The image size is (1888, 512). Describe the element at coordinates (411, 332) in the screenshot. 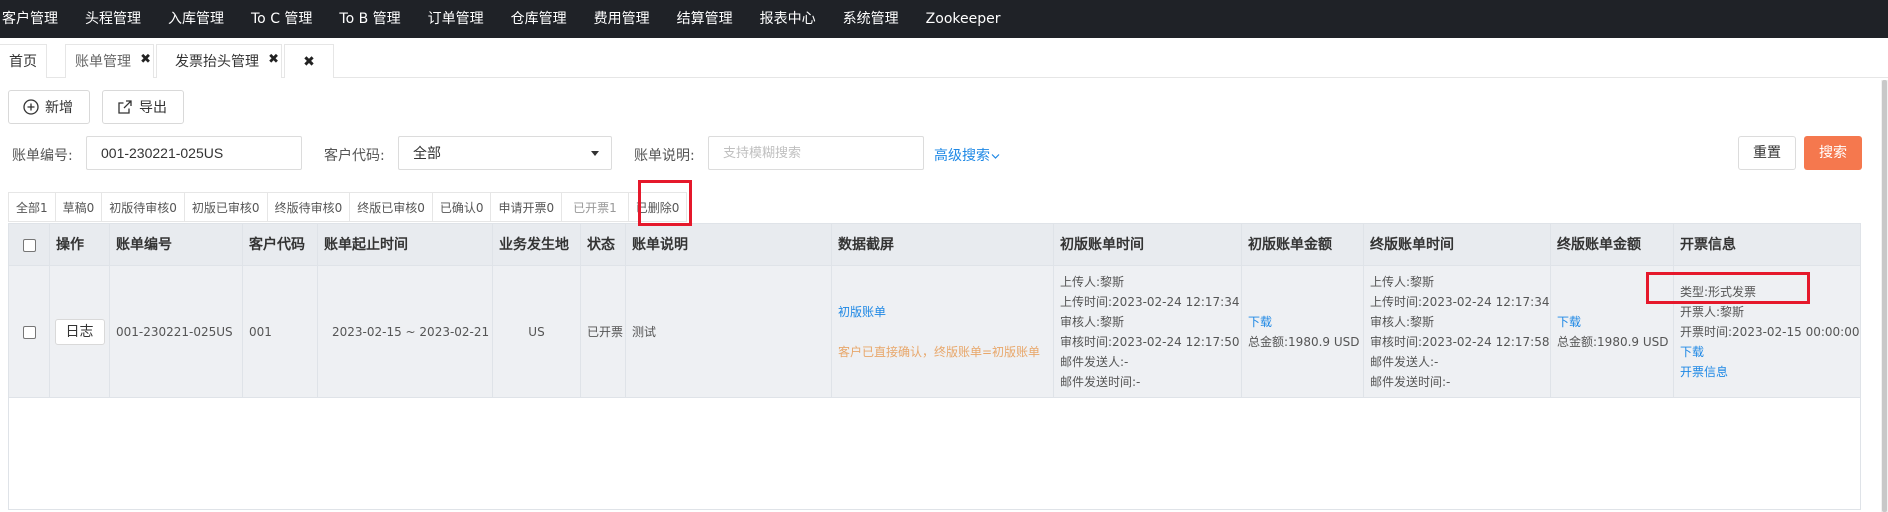

I see `period-value: 2023-02-15 ~ 2023-02-21` at that location.